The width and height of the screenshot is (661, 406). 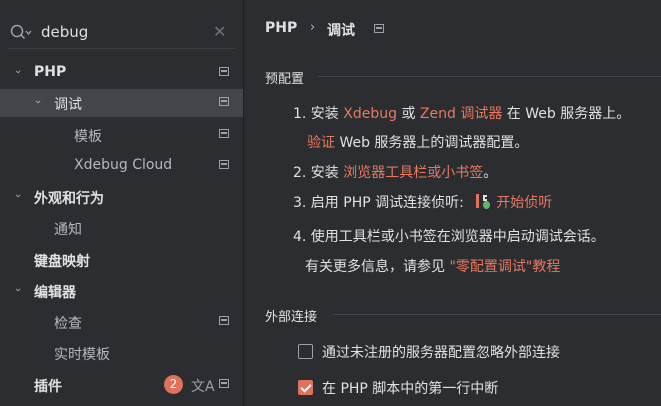 I want to click on translate-icon: 文A, so click(x=203, y=387).